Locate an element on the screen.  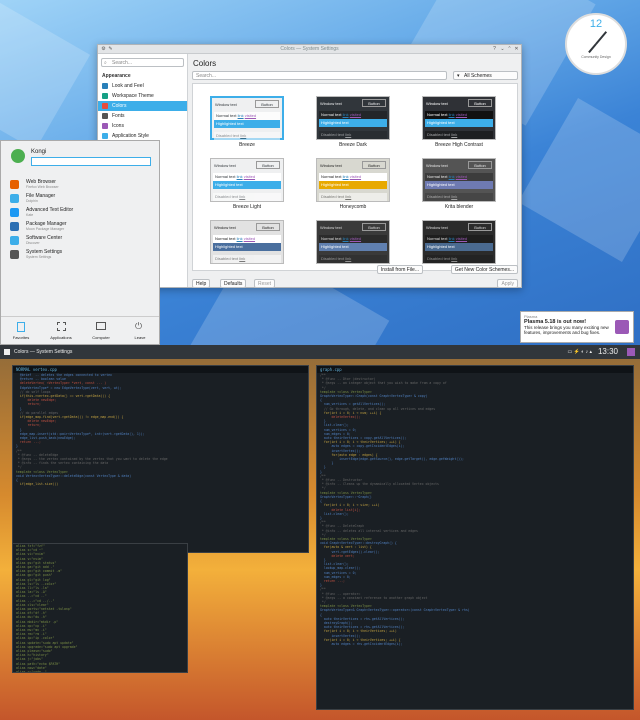
page-title: Colors is located at coordinates (205, 63).